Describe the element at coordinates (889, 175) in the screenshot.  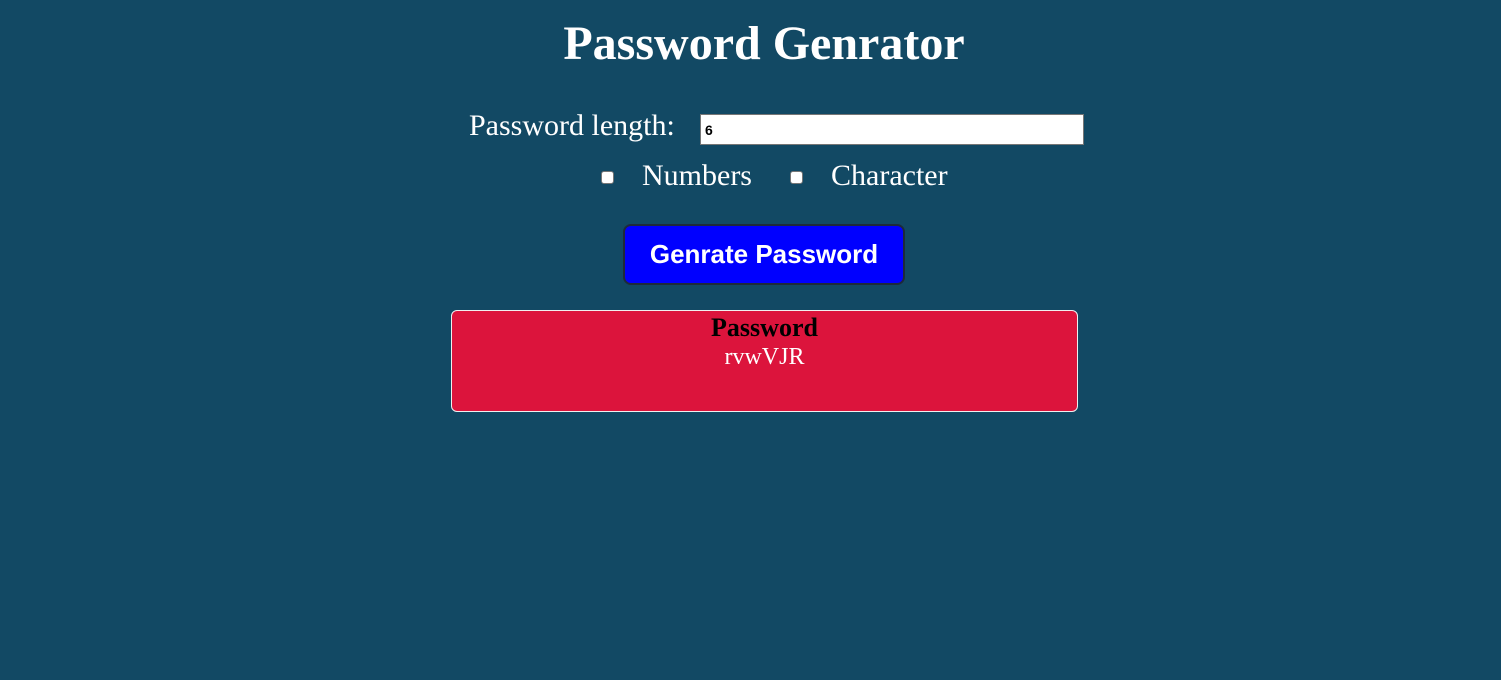
I see `character-label: Character` at that location.